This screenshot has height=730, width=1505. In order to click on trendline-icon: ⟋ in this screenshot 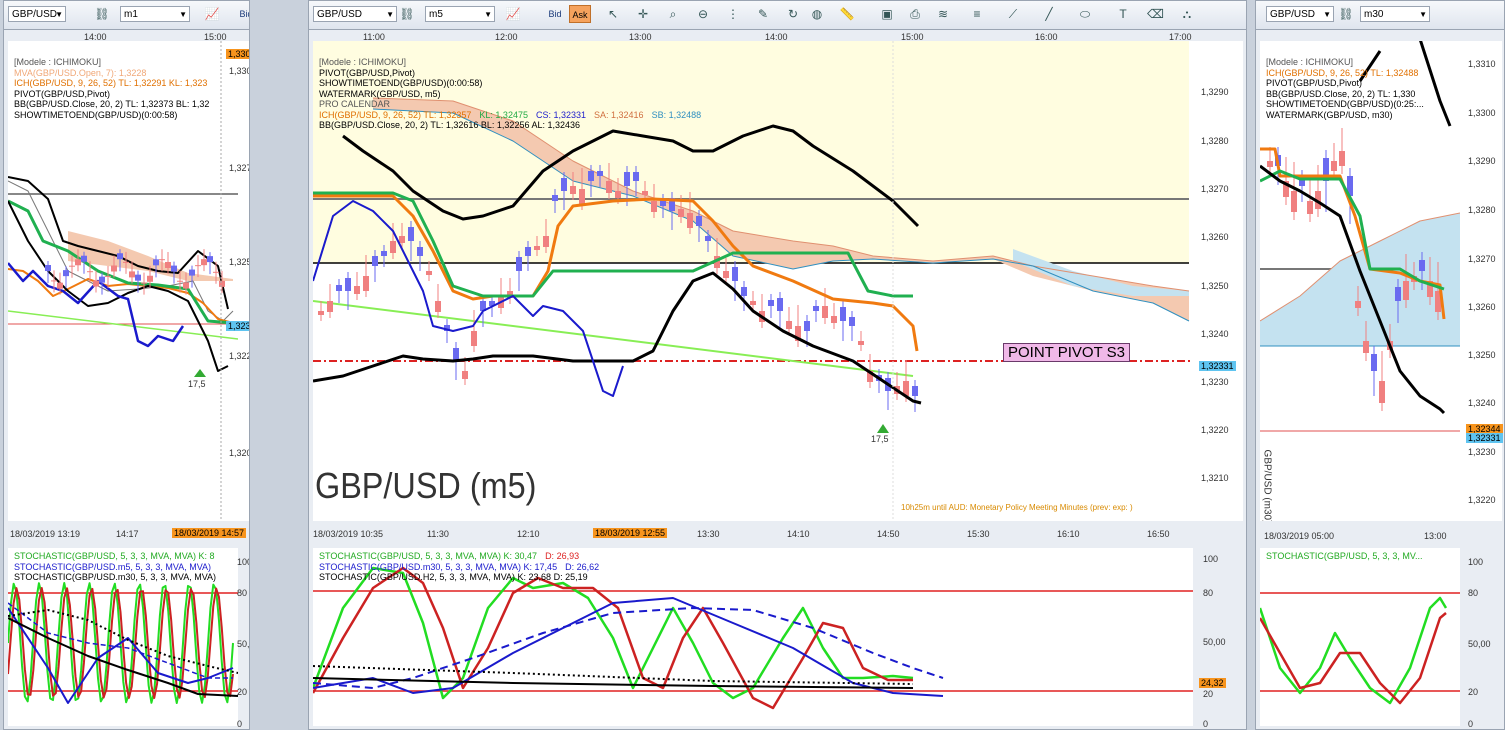, I will do `click(1013, 14)`.